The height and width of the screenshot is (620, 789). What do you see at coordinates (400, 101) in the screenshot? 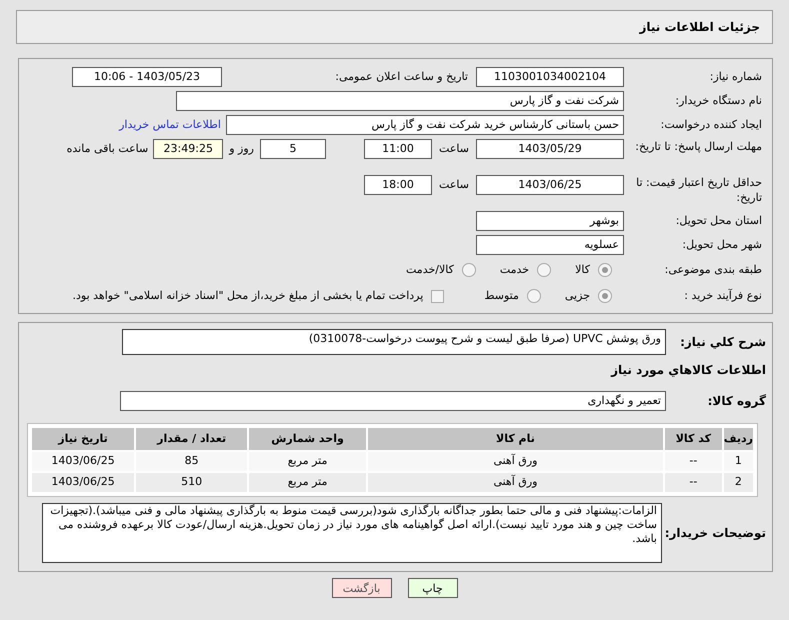
I see `text-field: شرکت نفت و گاز پارس` at bounding box center [400, 101].